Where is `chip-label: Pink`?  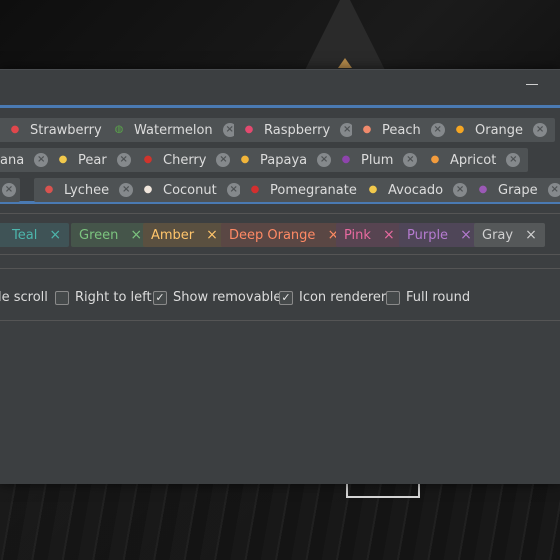 chip-label: Pink is located at coordinates (357, 235).